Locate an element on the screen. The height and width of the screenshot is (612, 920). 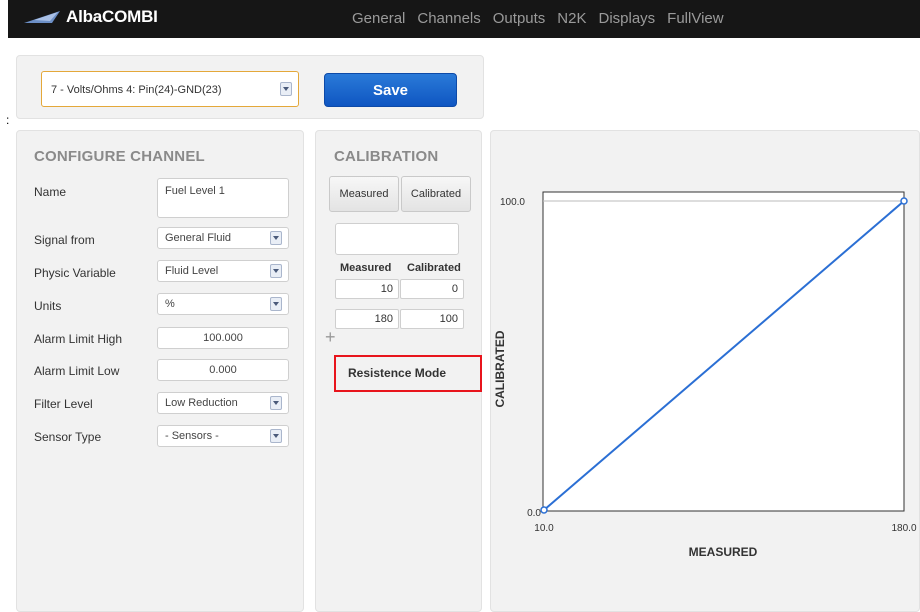
units-select: % is located at coordinates (223, 304).